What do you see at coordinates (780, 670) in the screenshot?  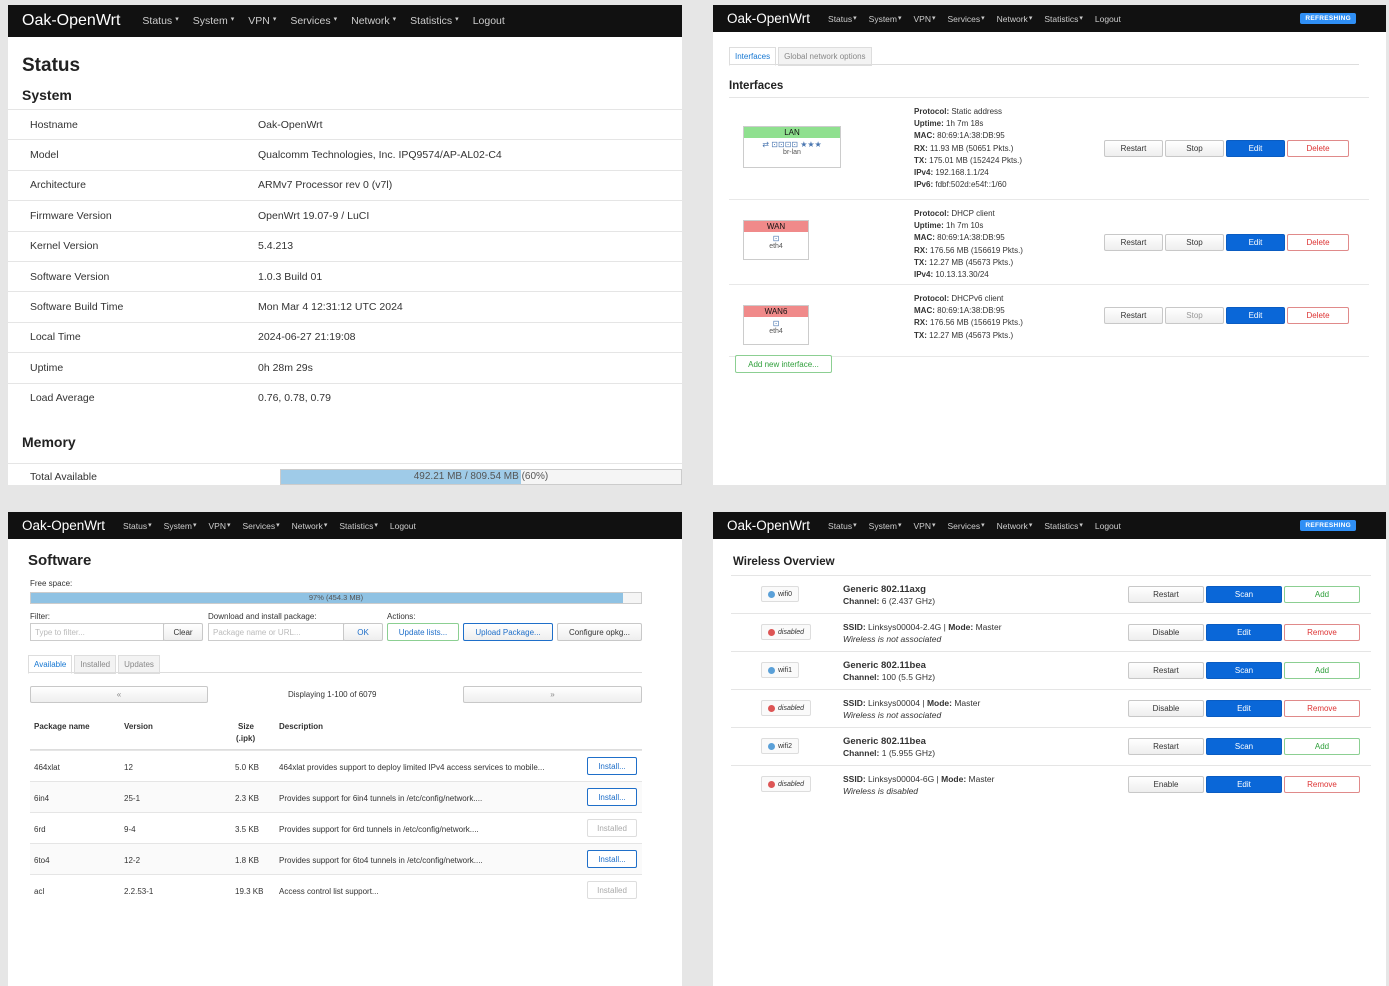 I see `wireless-device-badge: wifi1` at bounding box center [780, 670].